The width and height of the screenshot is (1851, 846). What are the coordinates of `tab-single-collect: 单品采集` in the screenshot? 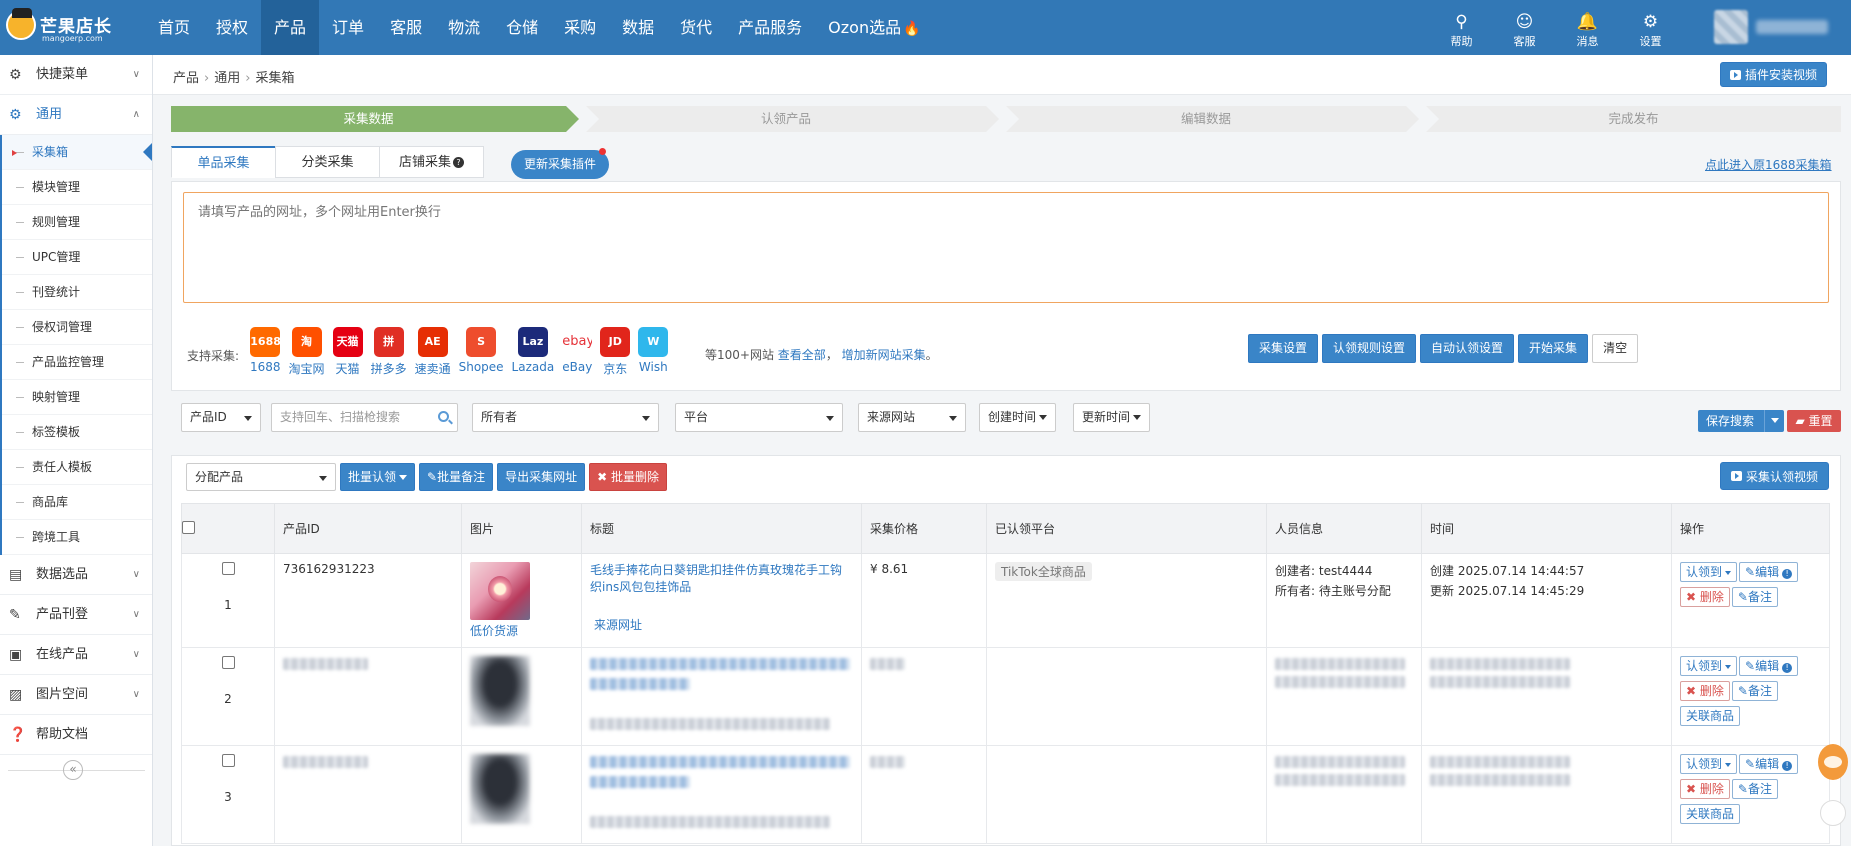 It's located at (223, 162).